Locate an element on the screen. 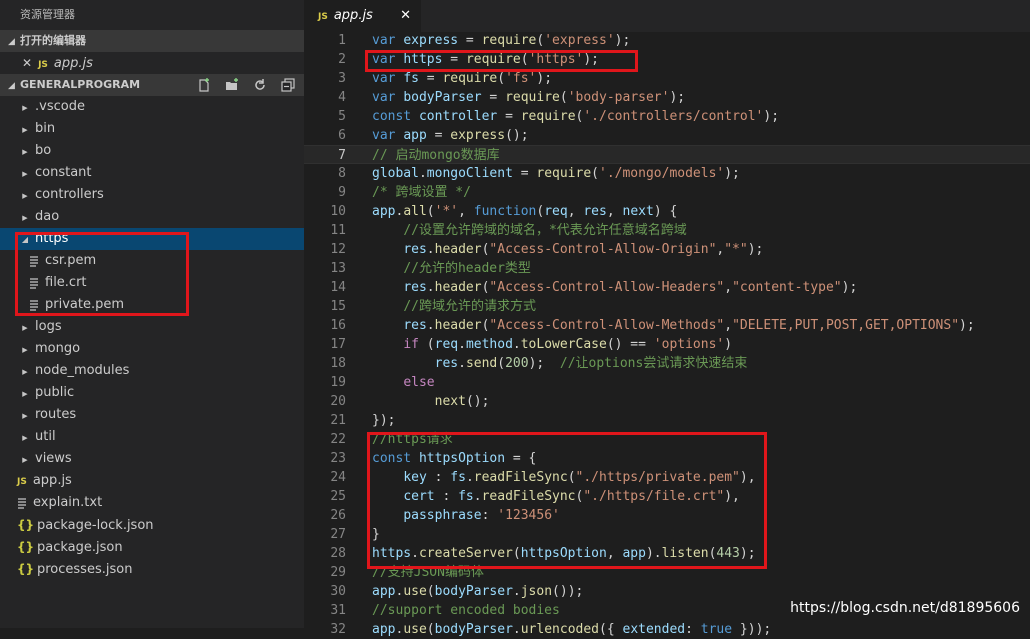 The image size is (1030, 639). tree-item: ▶ bin is located at coordinates (152, 129).